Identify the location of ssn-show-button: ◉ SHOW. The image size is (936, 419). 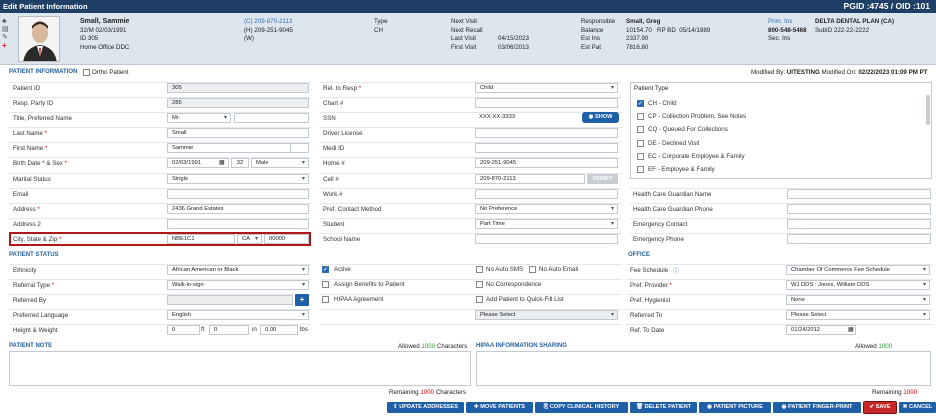
(600, 117).